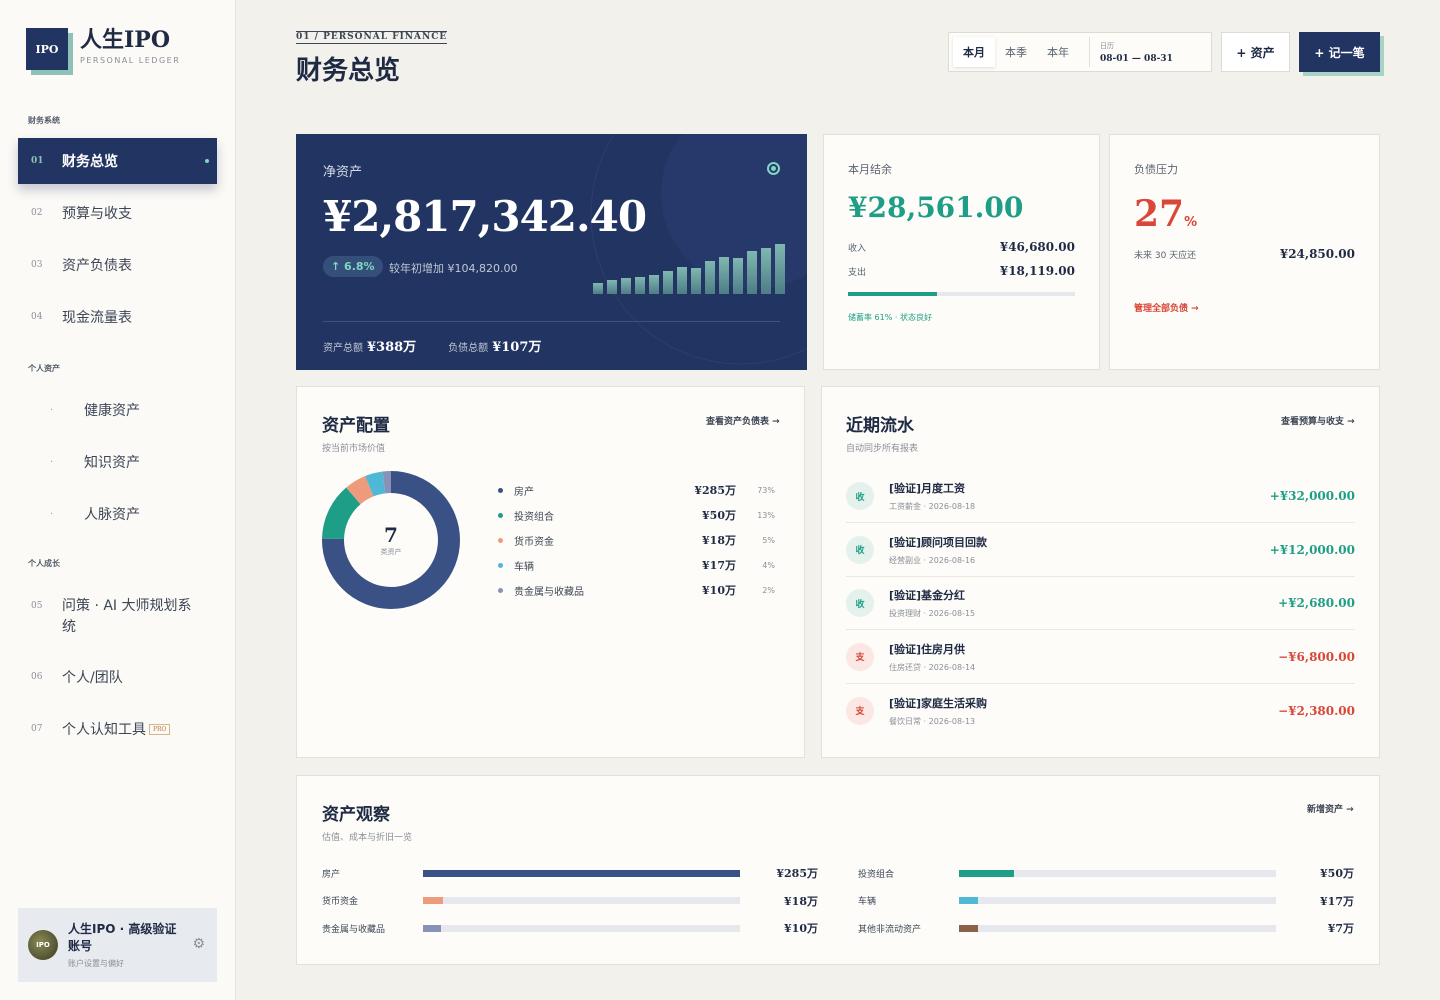 This screenshot has height=1000, width=1440. What do you see at coordinates (570, 901) in the screenshot?
I see `observation-row: 货币资金 ¥18万` at bounding box center [570, 901].